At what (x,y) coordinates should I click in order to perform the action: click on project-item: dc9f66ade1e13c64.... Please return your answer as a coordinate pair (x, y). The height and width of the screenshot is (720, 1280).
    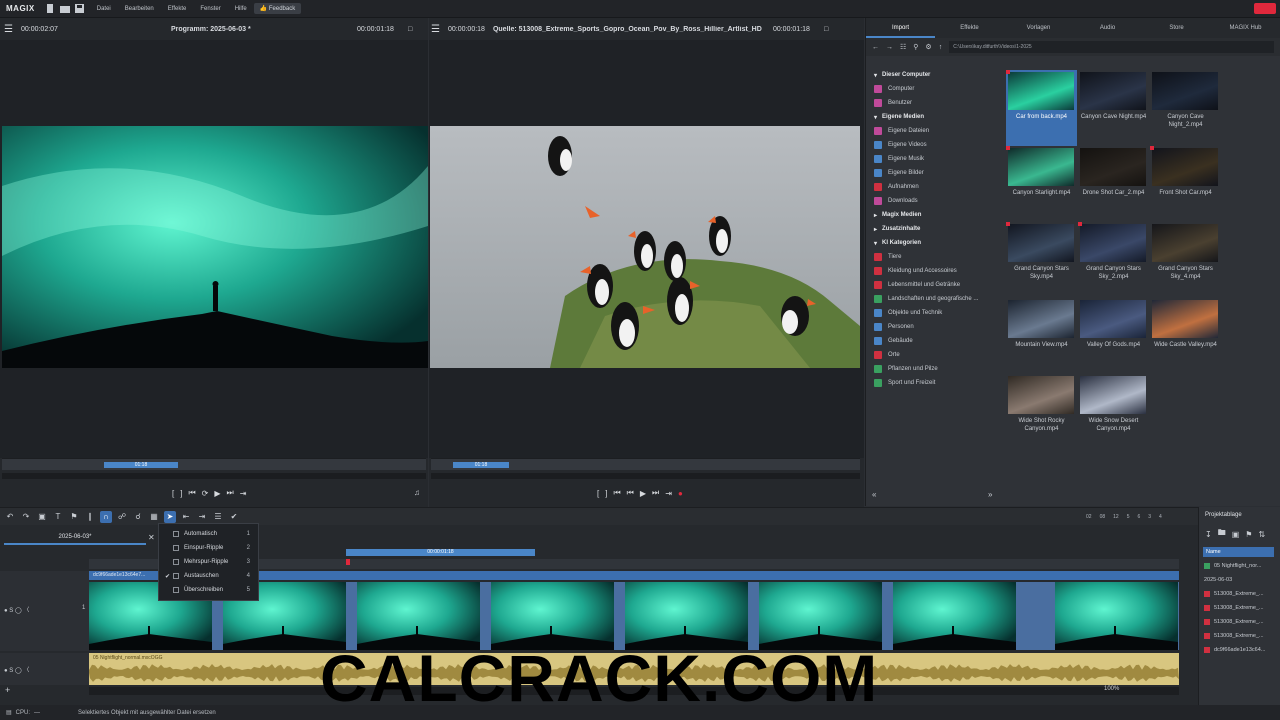
    Looking at the image, I should click on (1239, 650).